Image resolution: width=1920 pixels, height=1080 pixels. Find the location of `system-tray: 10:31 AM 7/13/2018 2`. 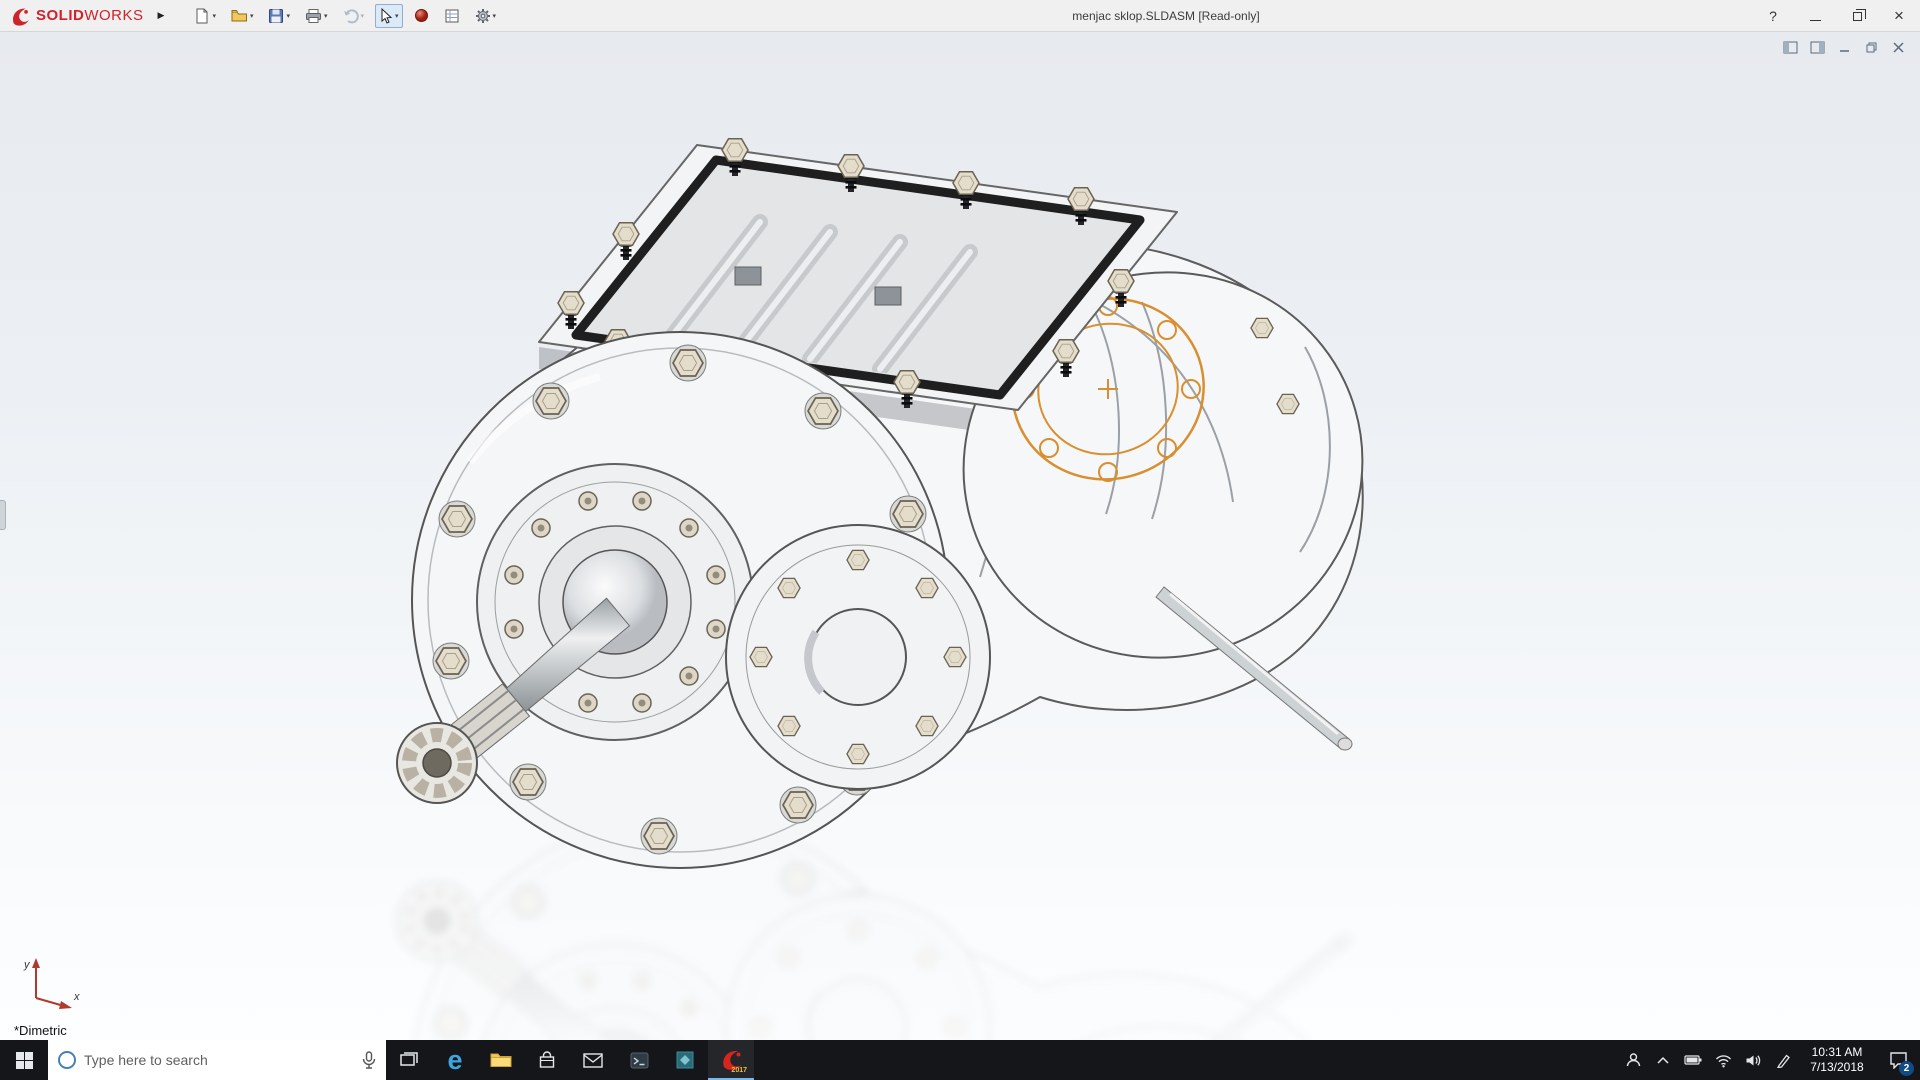

system-tray: 10:31 AM 7/13/2018 2 is located at coordinates (1769, 1060).